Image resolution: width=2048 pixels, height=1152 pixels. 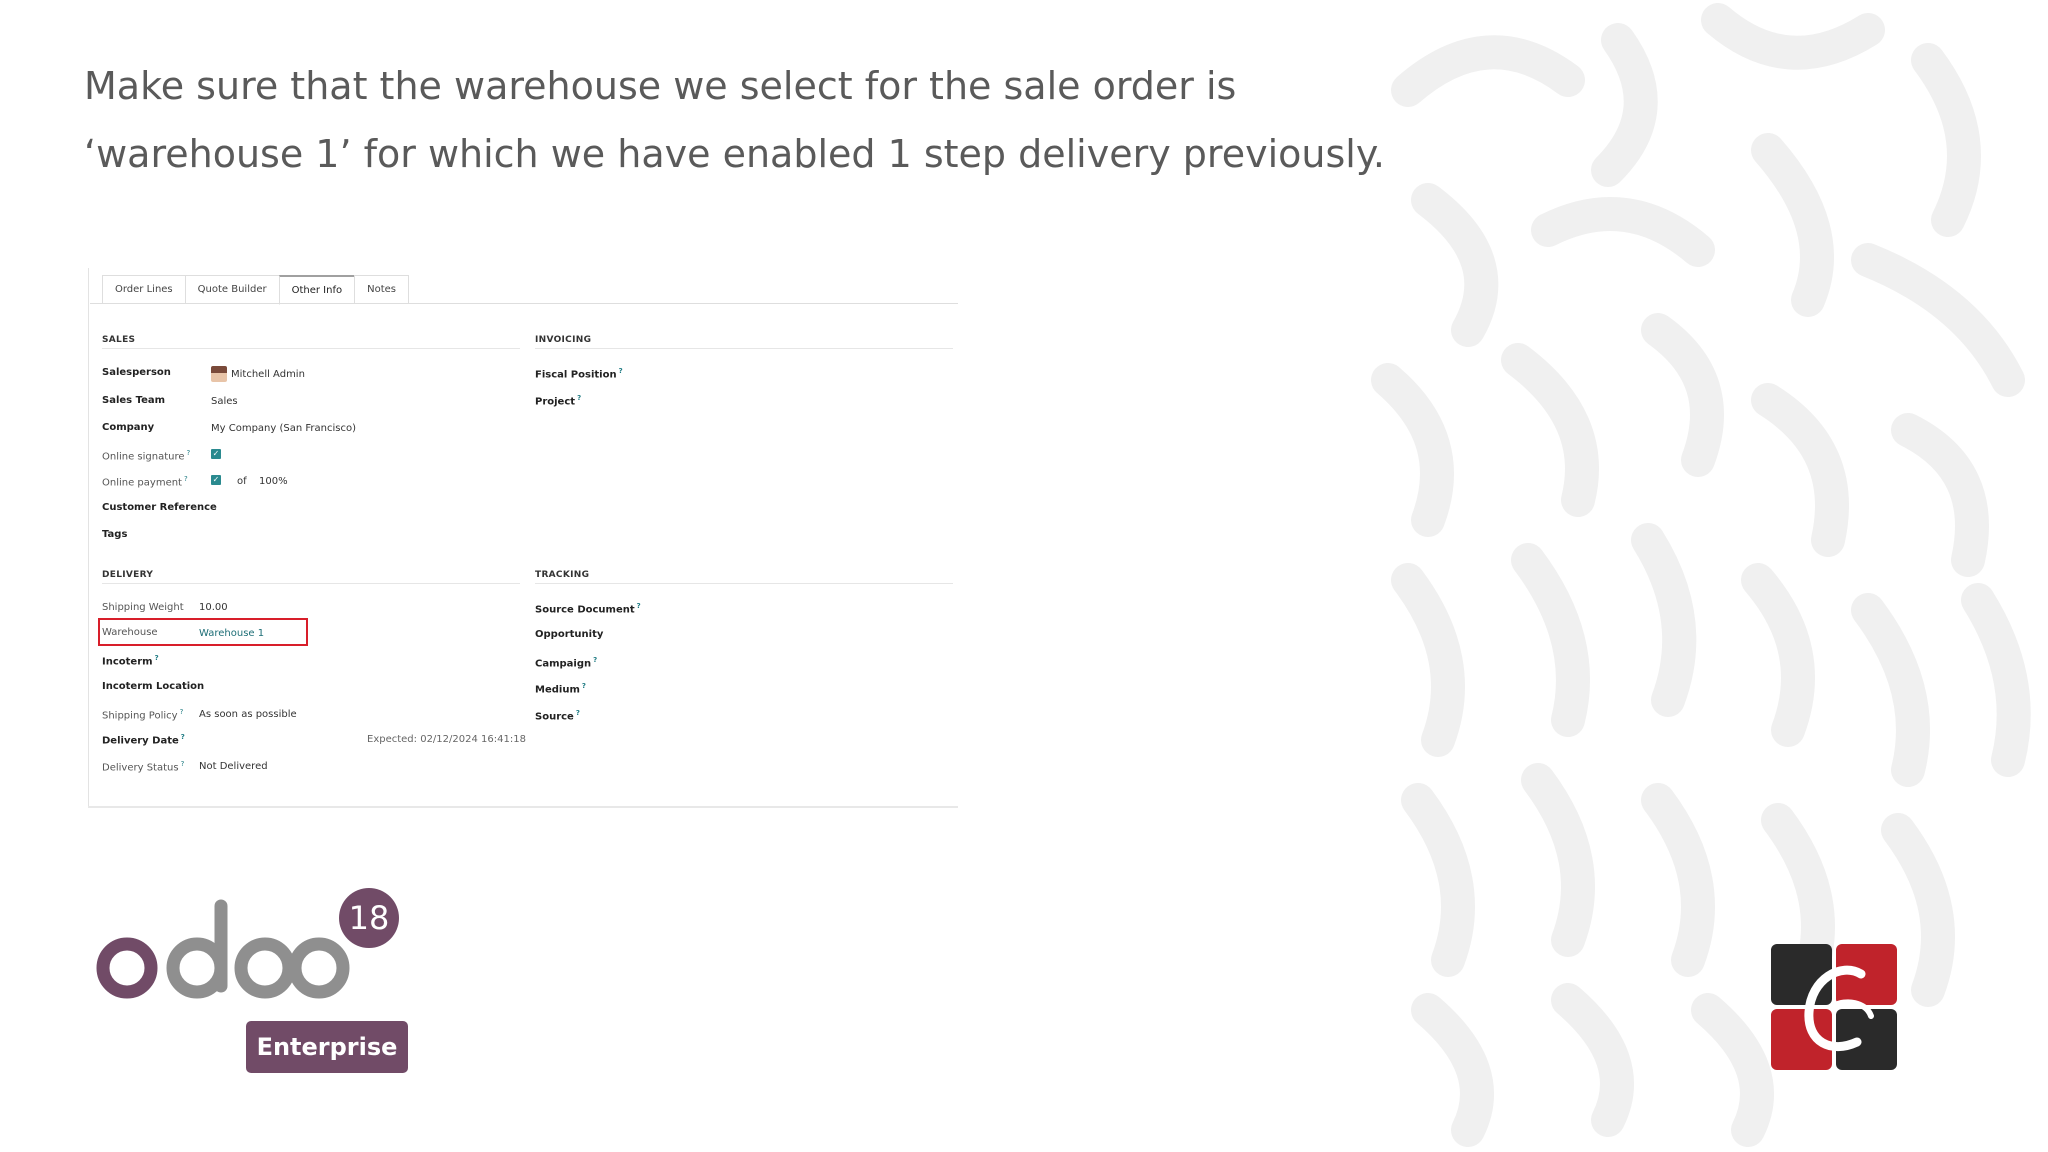 What do you see at coordinates (146, 456) in the screenshot?
I see `online-signature-label: Online signature?` at bounding box center [146, 456].